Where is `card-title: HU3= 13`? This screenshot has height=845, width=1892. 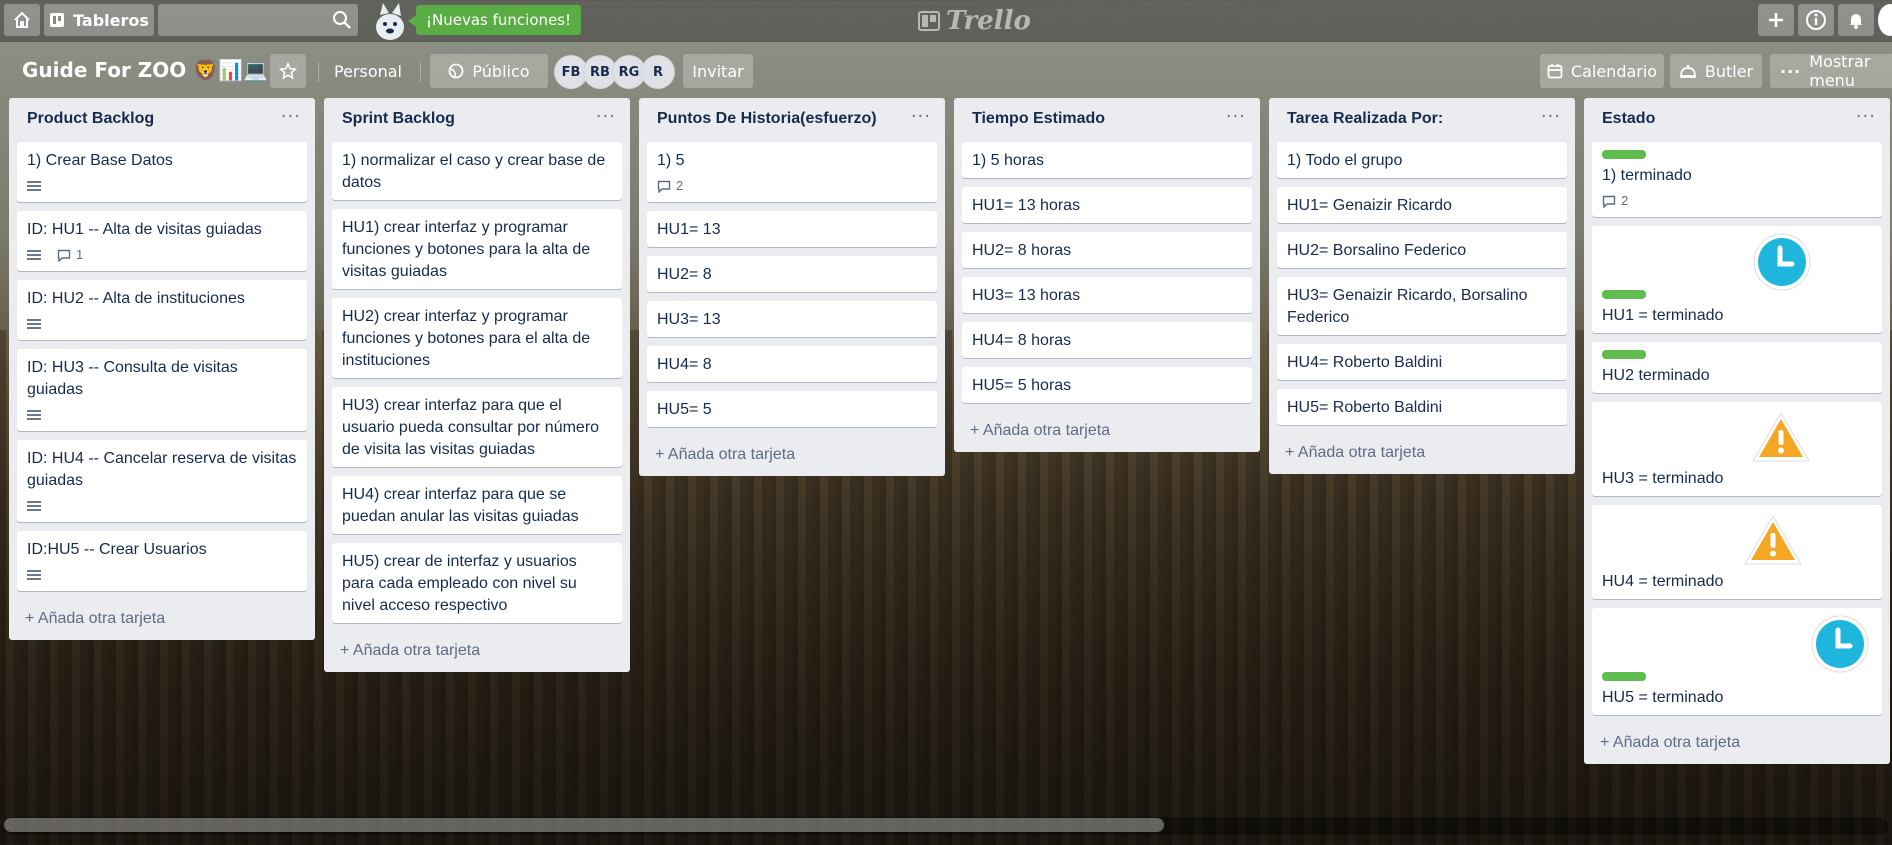 card-title: HU3= 13 is located at coordinates (689, 319).